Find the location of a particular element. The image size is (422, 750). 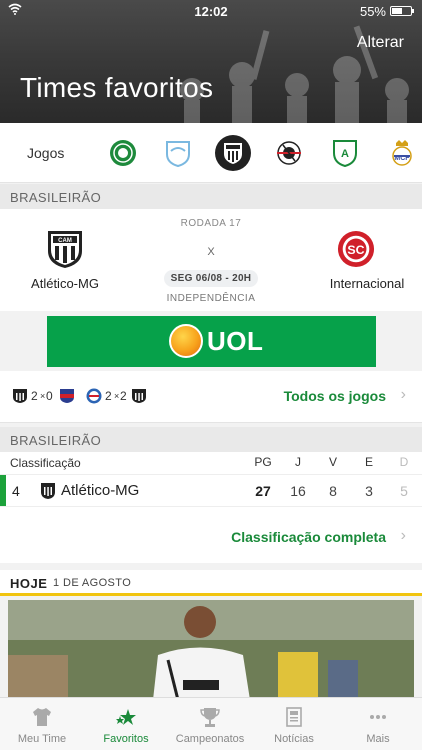

highlight-bar is located at coordinates (3, 491).